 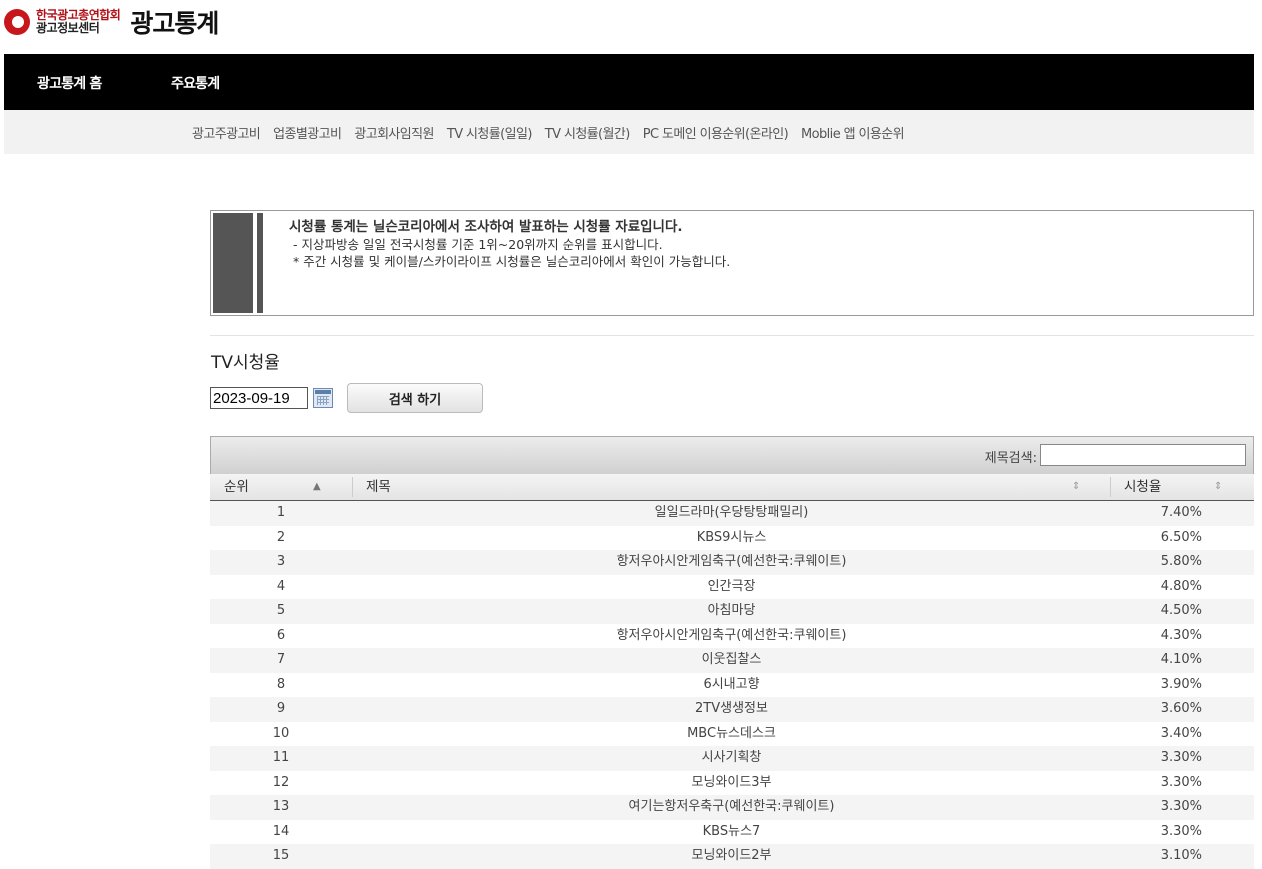 What do you see at coordinates (281, 512) in the screenshot?
I see `rank-cell: 1` at bounding box center [281, 512].